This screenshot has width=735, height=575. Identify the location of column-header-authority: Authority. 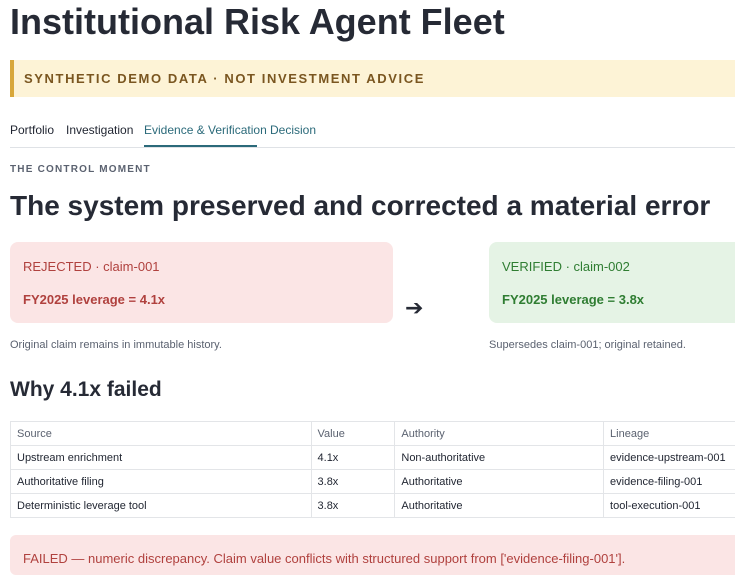
(499, 434).